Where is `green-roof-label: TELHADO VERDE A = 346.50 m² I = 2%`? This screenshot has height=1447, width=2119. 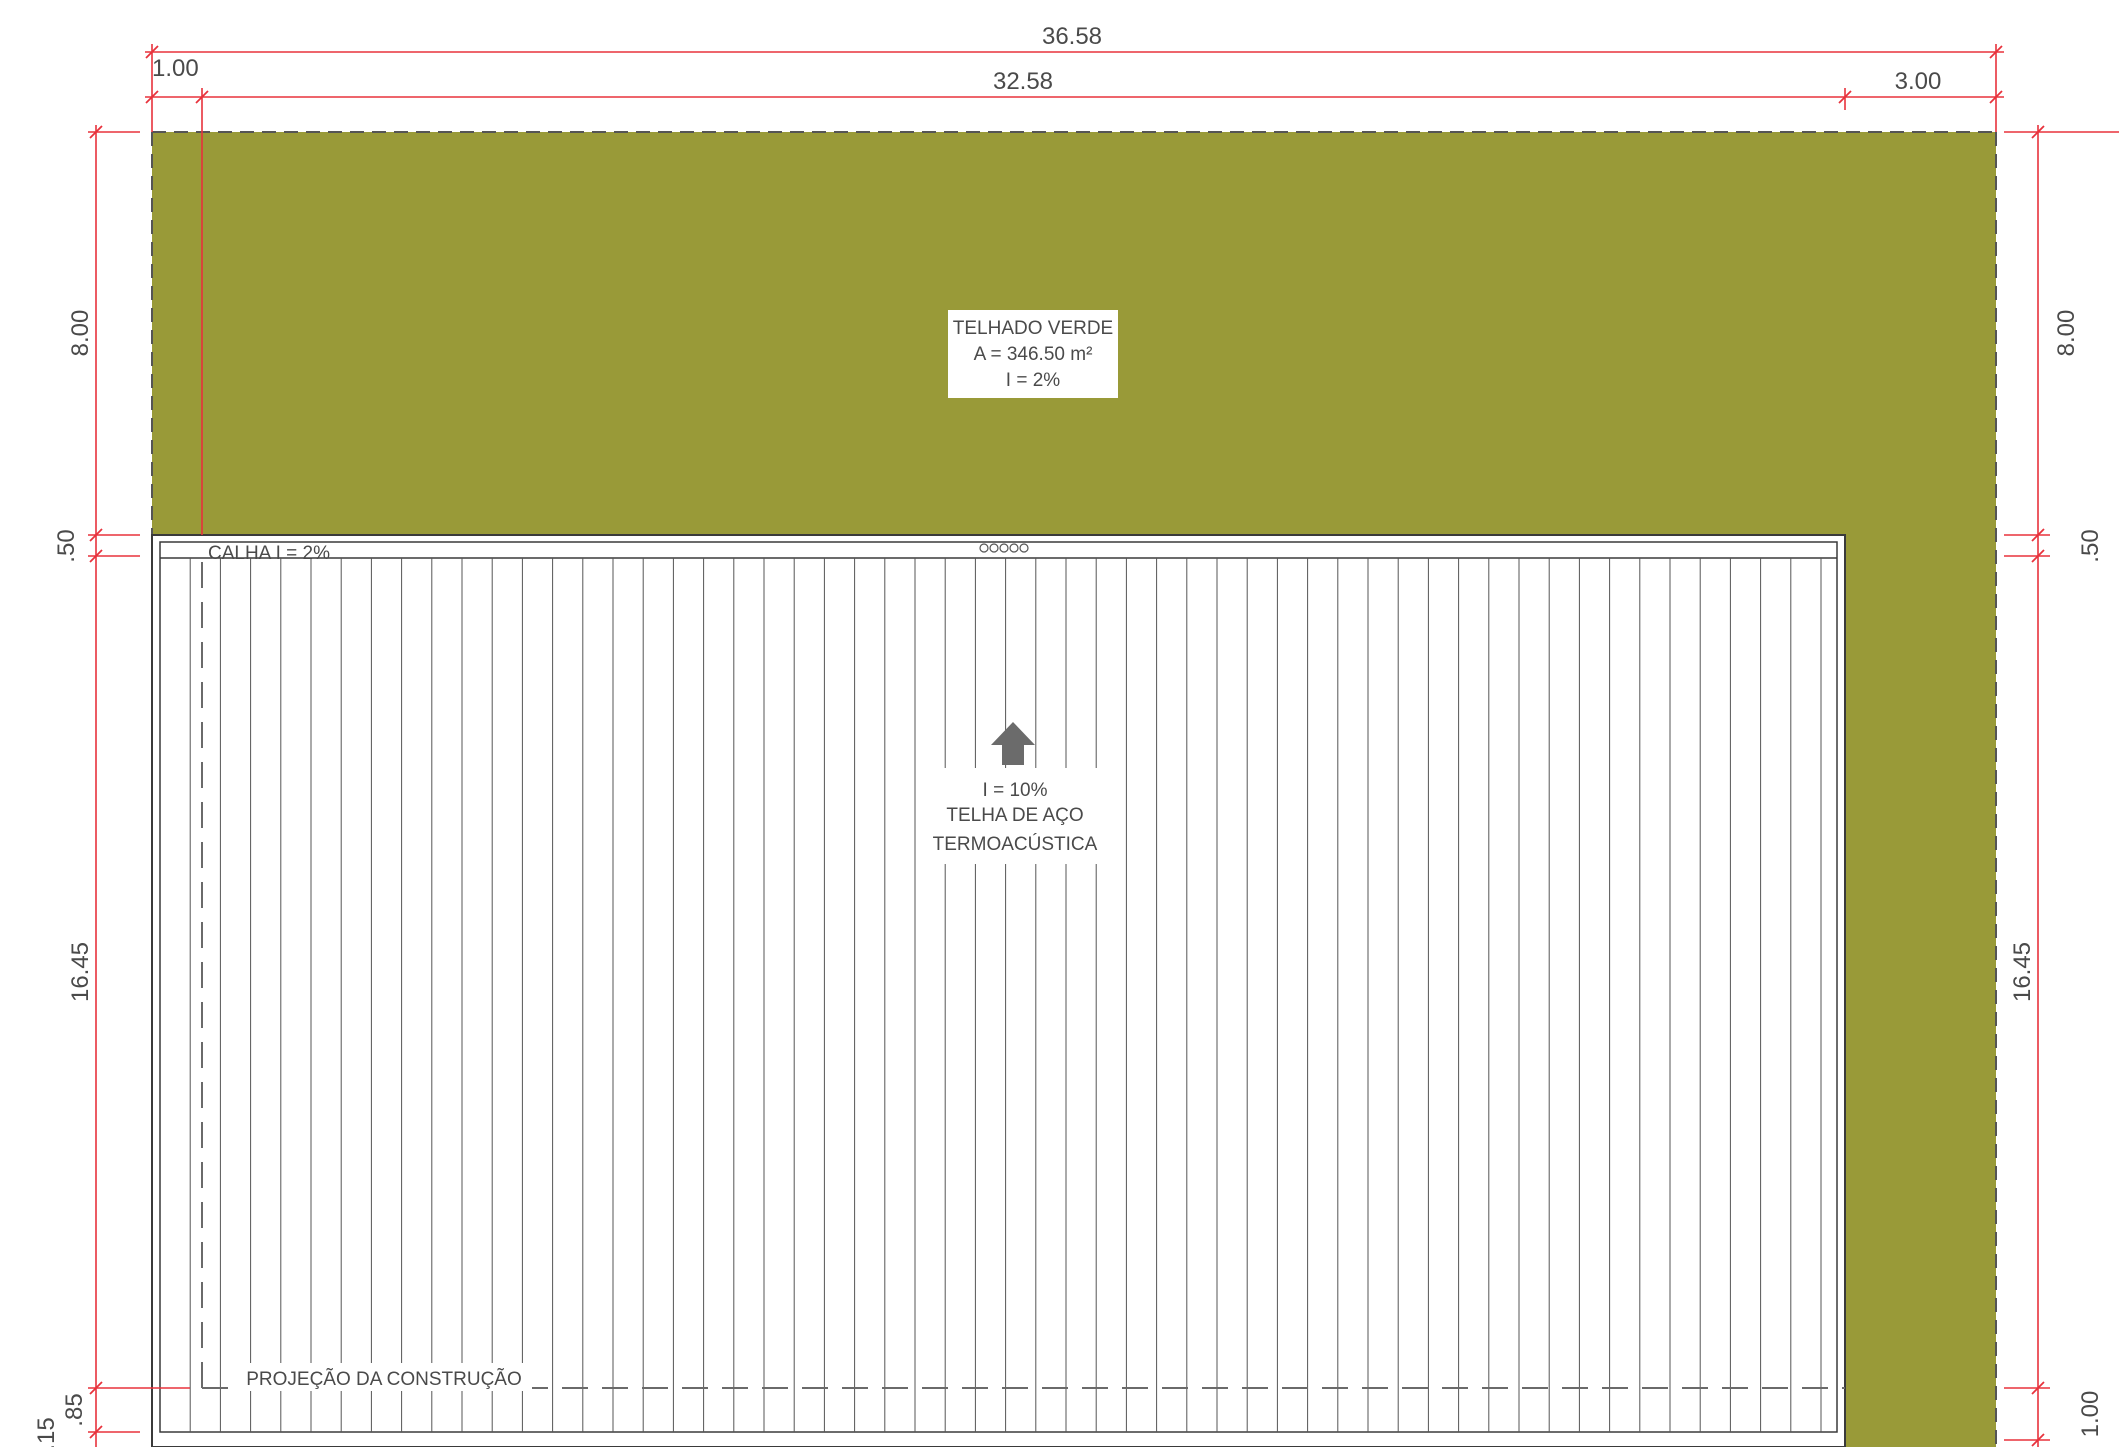
green-roof-label: TELHADO VERDE A = 346.50 m² I = 2% is located at coordinates (1033, 354).